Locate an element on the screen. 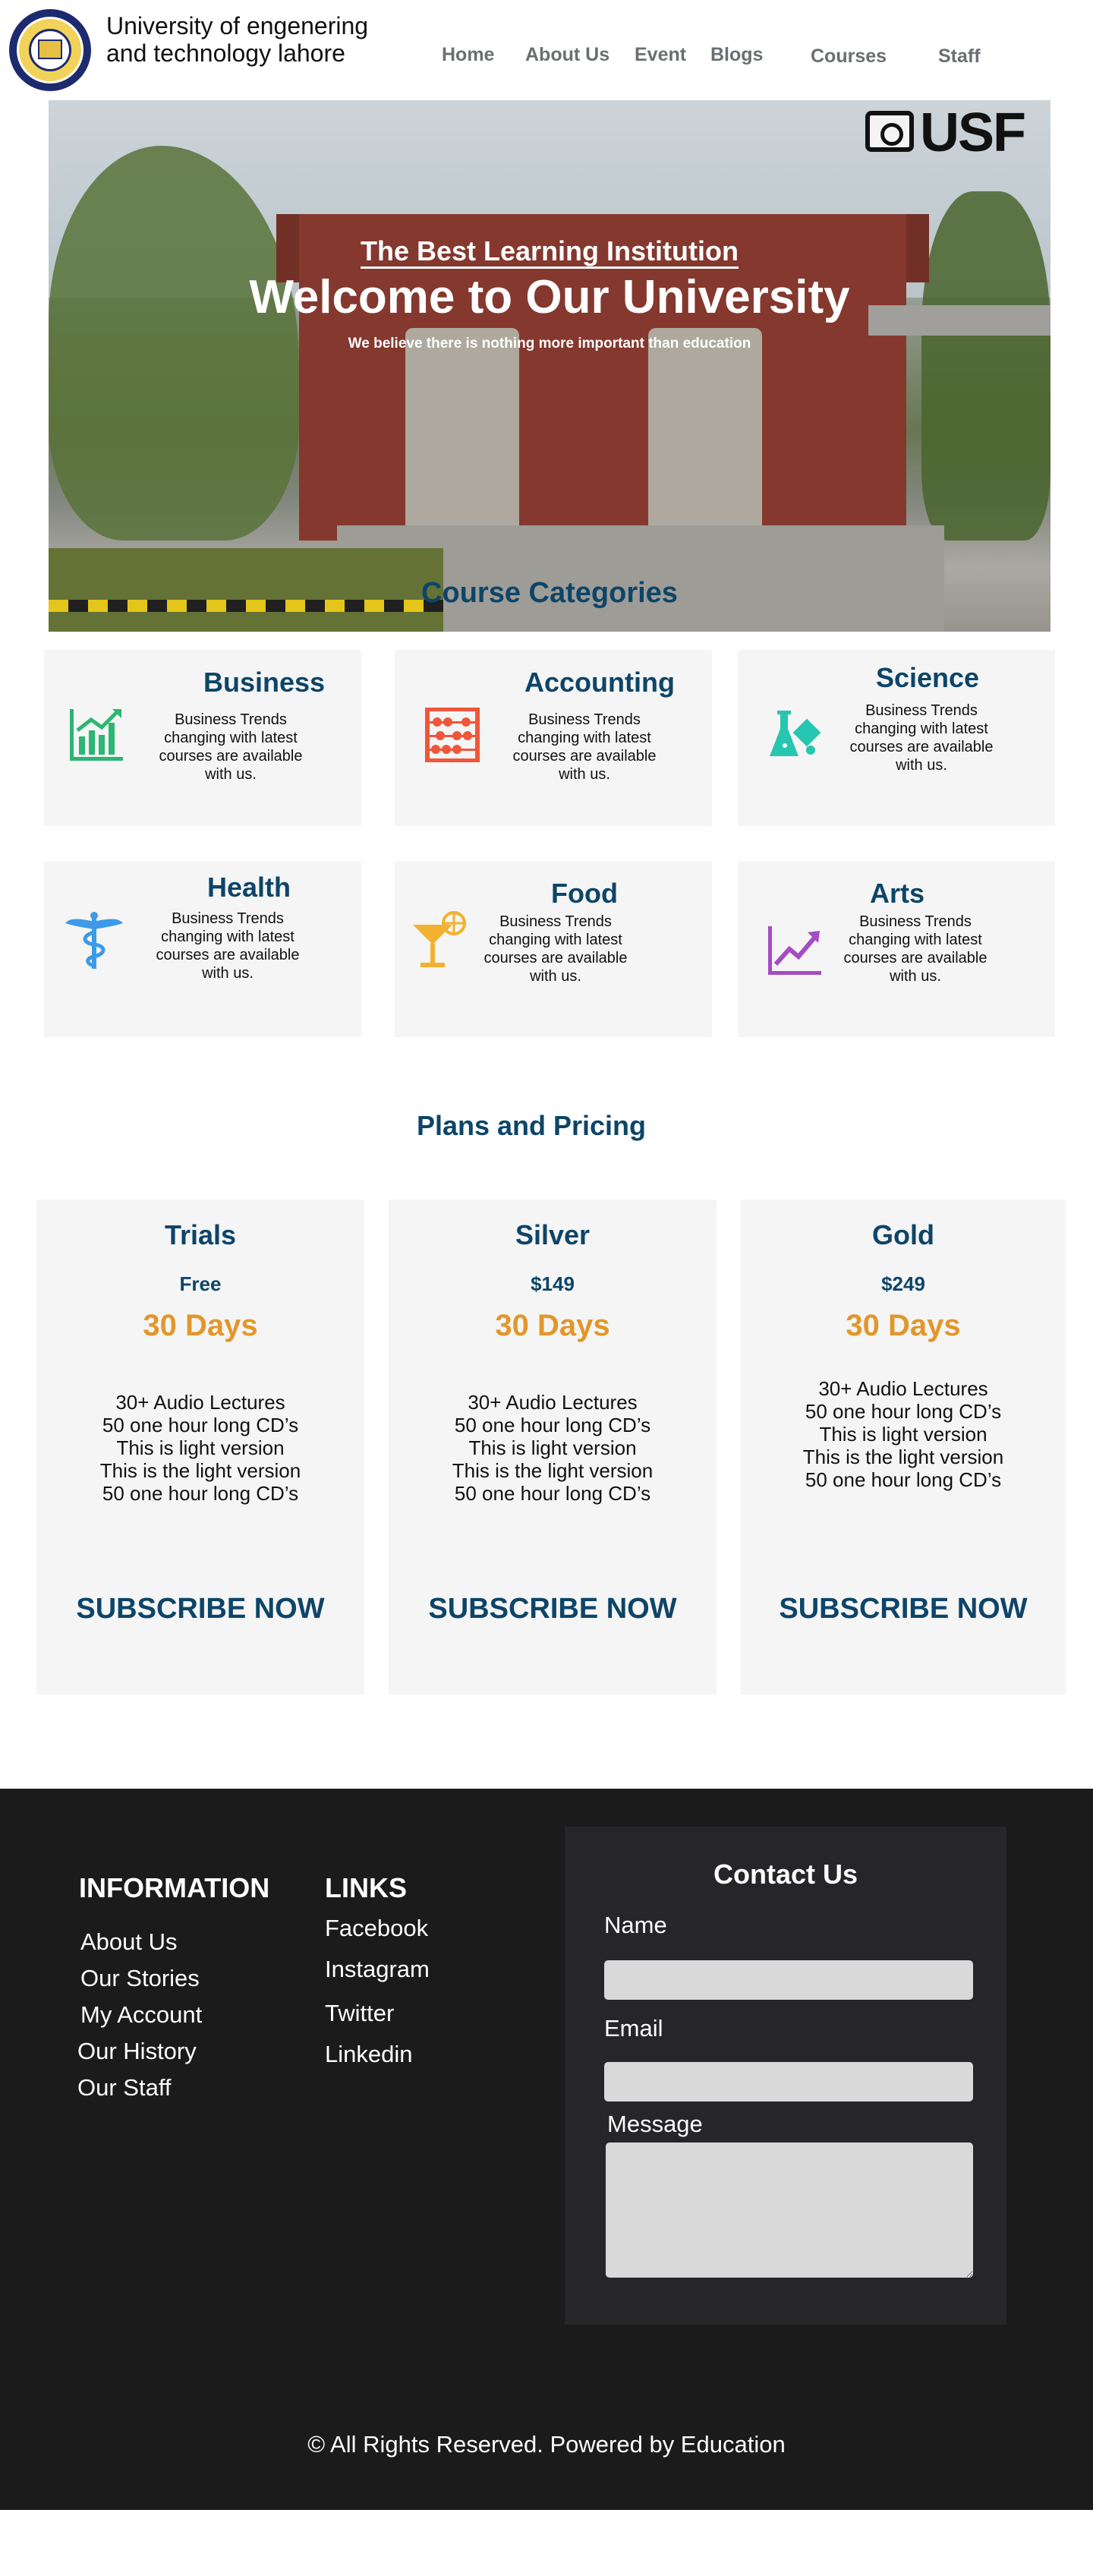  nav-staff: Staff is located at coordinates (960, 57).